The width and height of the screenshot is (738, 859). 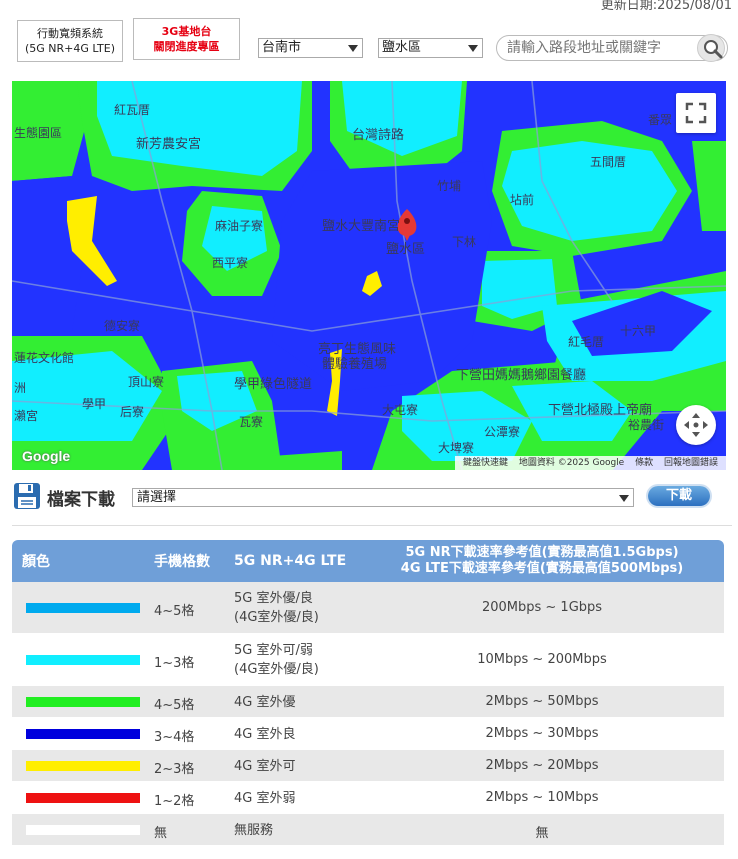 I want to click on network-type: 5G 室外優/良 (4G室外優/良), so click(x=276, y=608).